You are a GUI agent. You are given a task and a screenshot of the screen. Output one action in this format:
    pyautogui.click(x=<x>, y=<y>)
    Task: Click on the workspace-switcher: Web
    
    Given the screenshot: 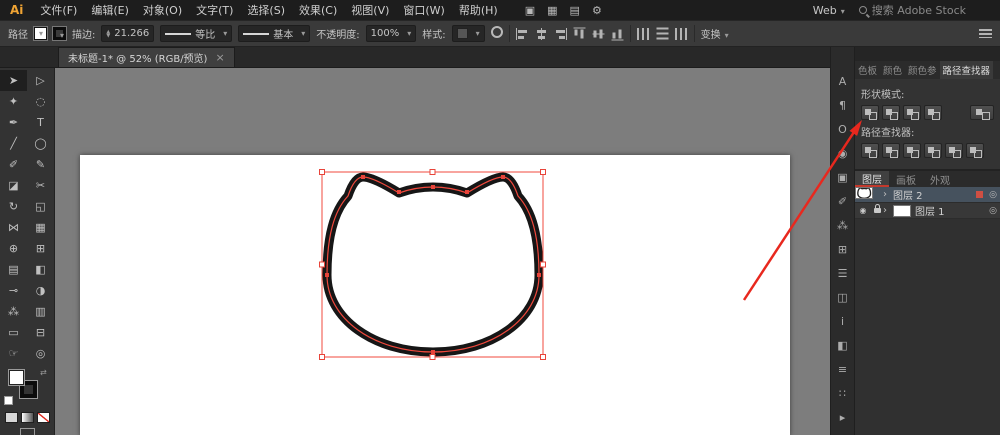 What is the action you would take?
    pyautogui.click(x=829, y=10)
    